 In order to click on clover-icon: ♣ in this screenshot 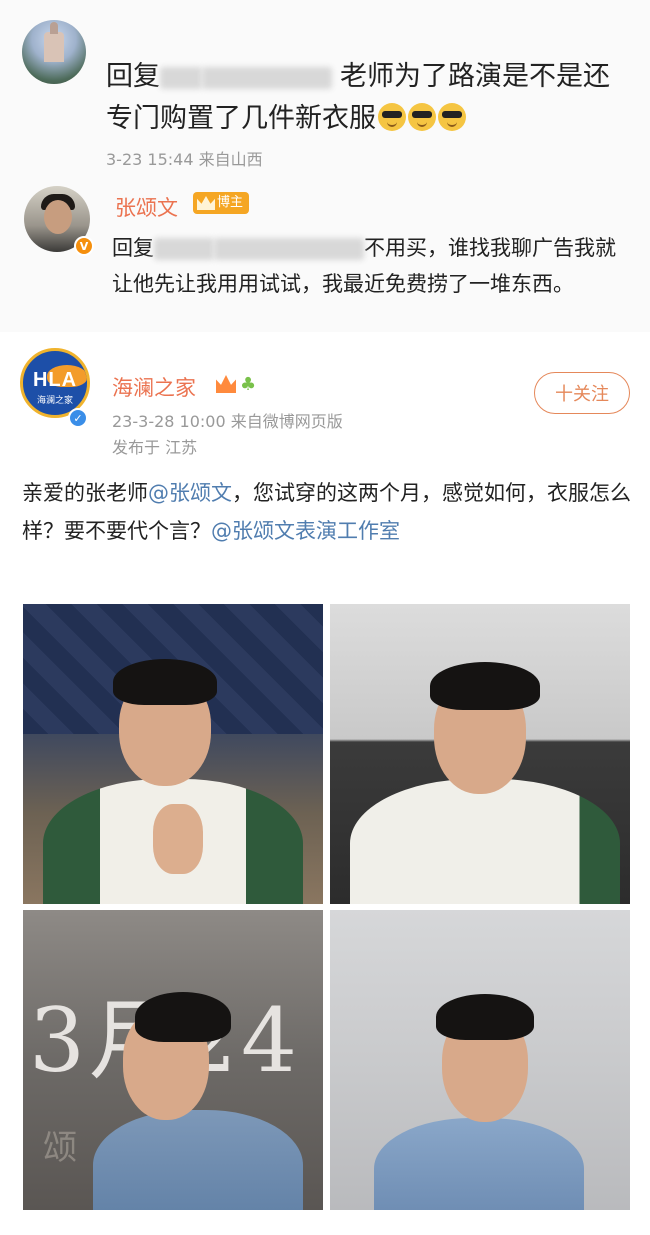, I will do `click(248, 384)`.